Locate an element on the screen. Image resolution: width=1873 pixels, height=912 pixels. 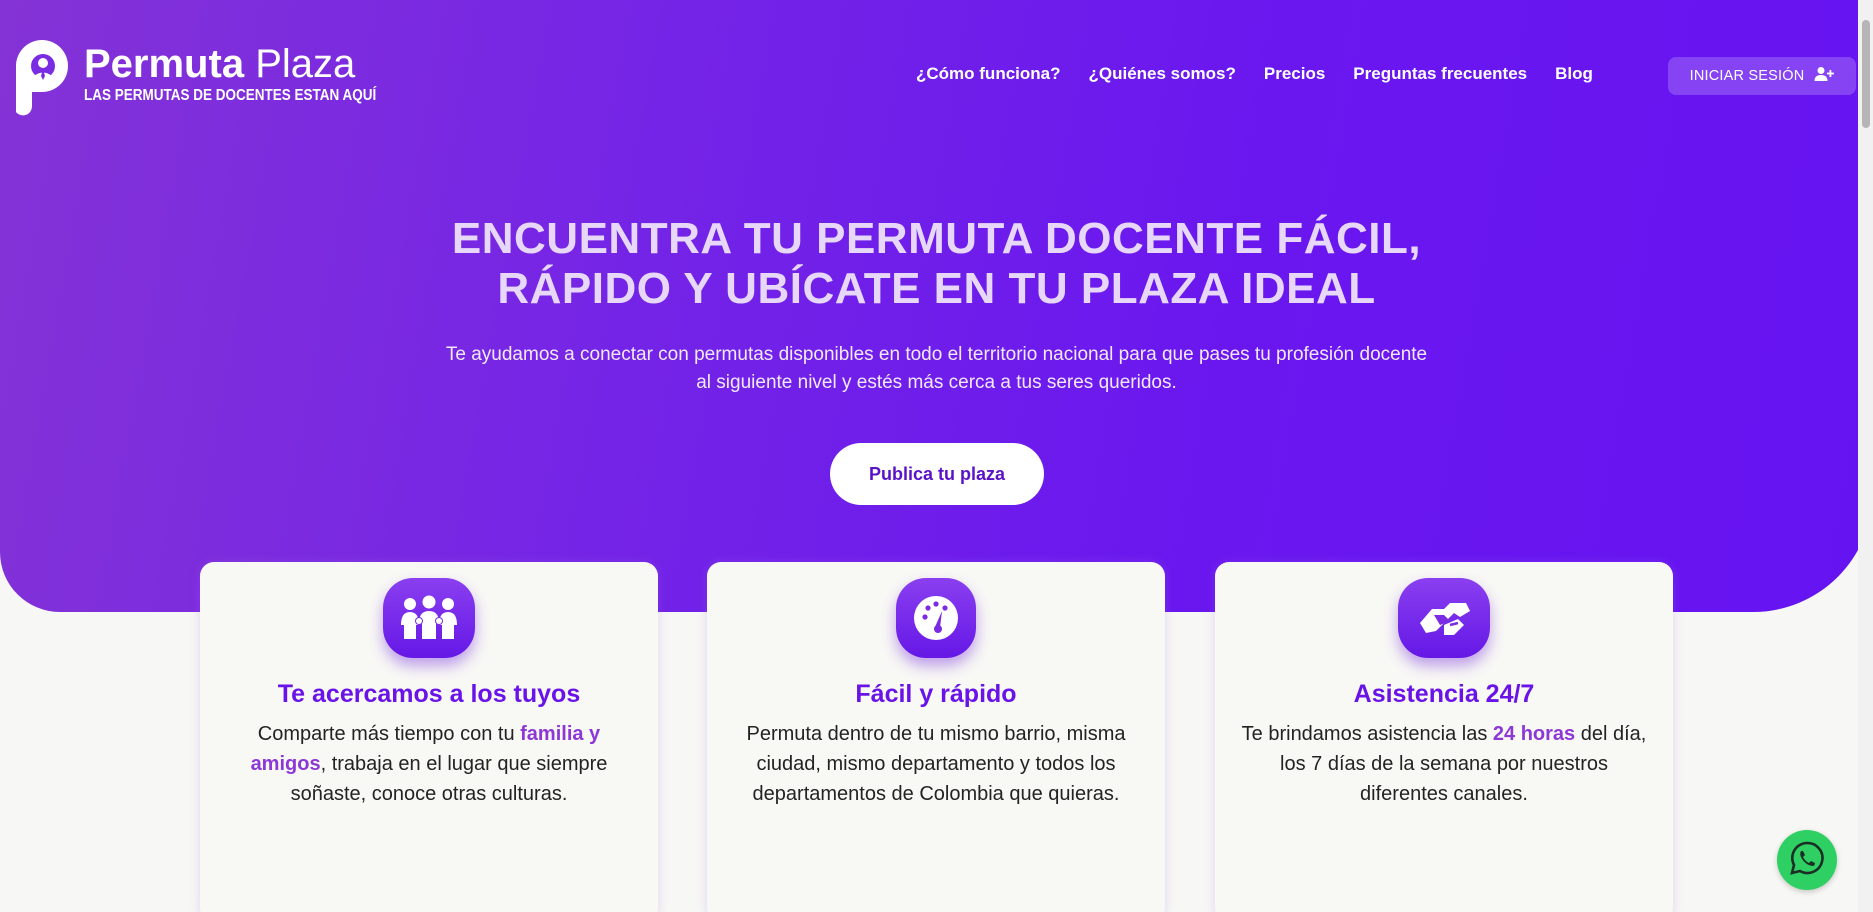
logo-light: Plaza is located at coordinates (305, 64).